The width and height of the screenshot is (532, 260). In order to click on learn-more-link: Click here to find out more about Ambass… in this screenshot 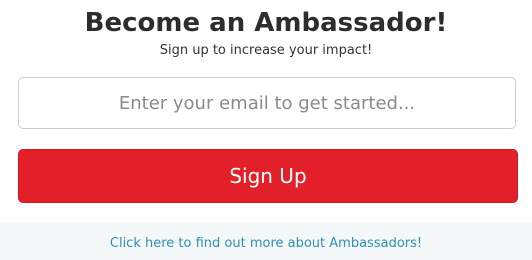, I will do `click(266, 244)`.